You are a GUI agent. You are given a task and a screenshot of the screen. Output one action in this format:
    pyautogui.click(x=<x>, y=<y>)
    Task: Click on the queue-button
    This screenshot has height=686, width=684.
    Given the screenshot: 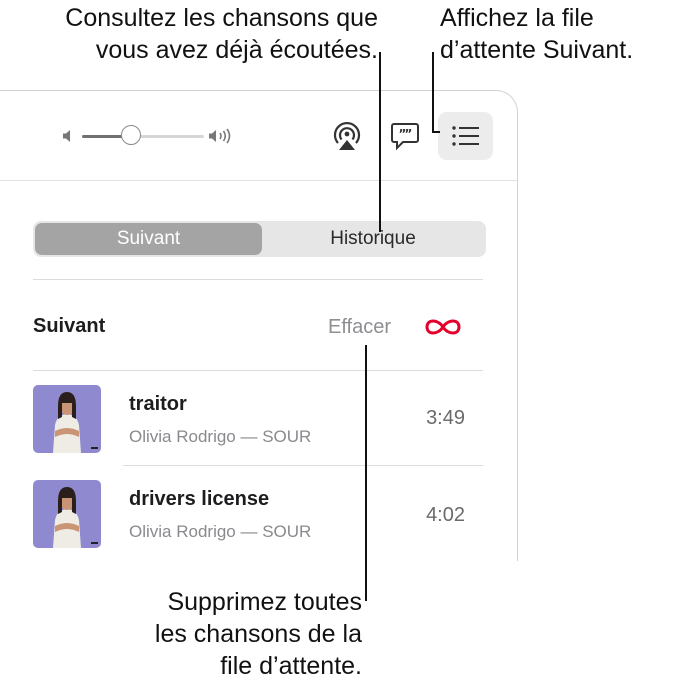 What is the action you would take?
    pyautogui.click(x=465, y=136)
    